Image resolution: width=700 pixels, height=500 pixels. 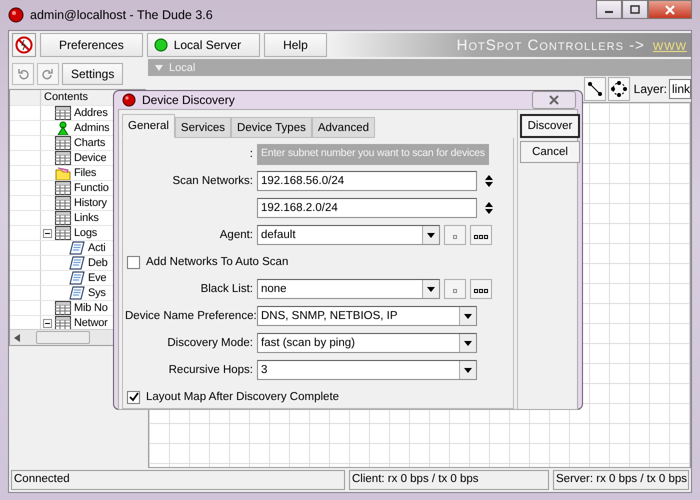 I want to click on layer-field: link, so click(x=680, y=89).